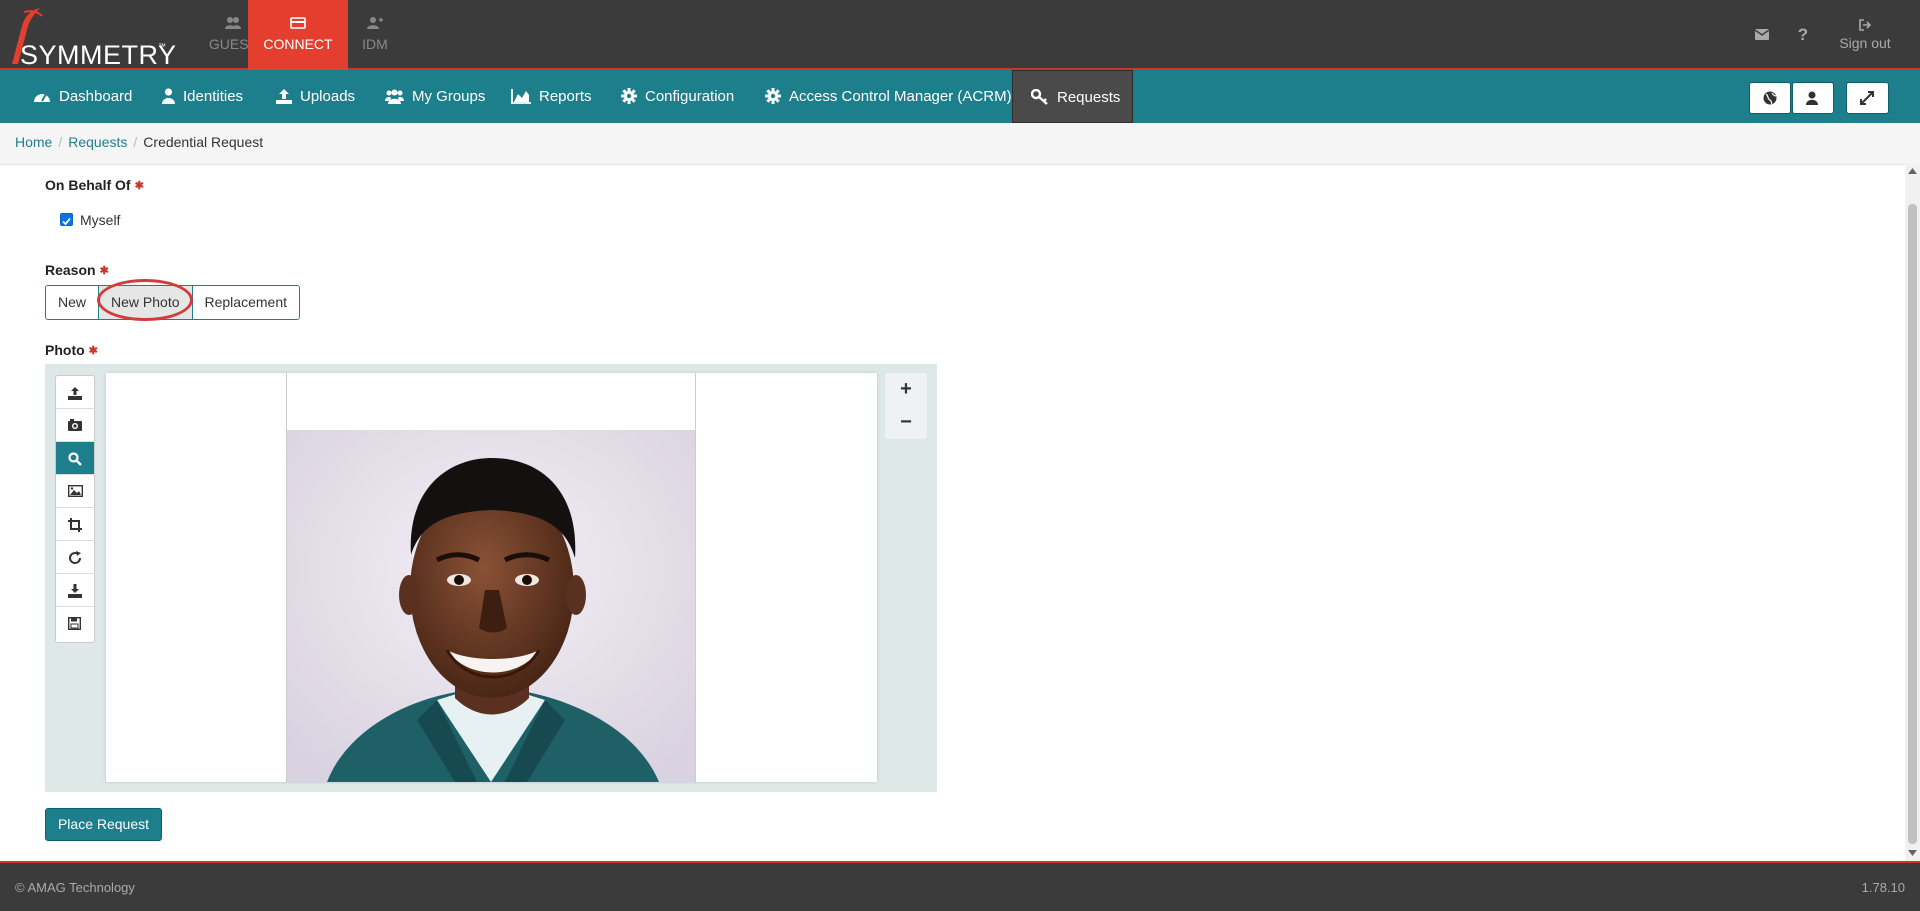  Describe the element at coordinates (375, 35) in the screenshot. I see `app-tab-idm: IDM` at that location.